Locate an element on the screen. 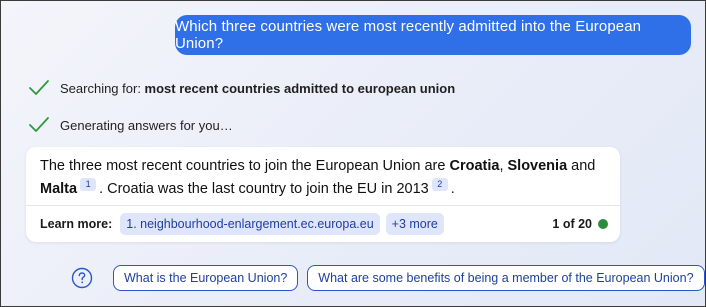 Image resolution: width=706 pixels, height=307 pixels. card-divider is located at coordinates (323, 205).